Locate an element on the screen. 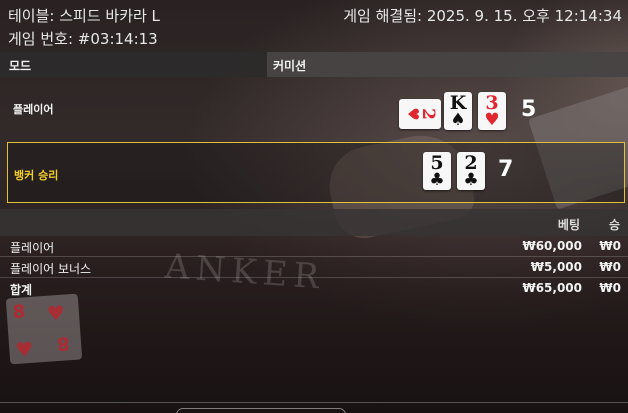 This screenshot has height=413, width=628. round-number: 게임 번호: #03:14:13 is located at coordinates (83, 39).